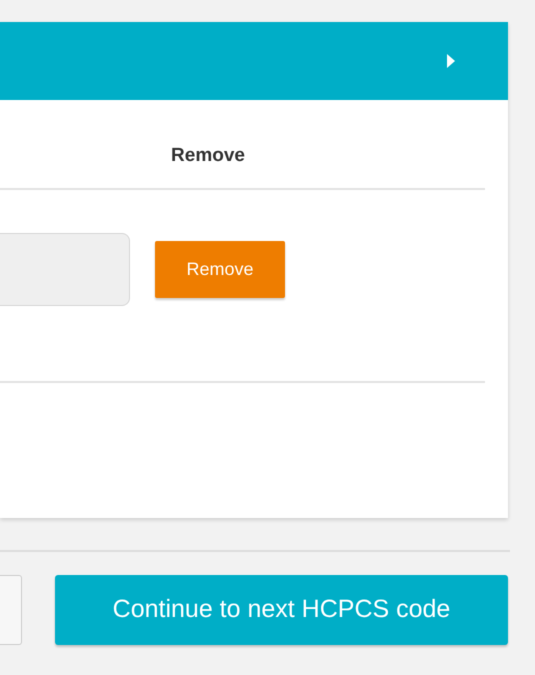 This screenshot has width=535, height=675. I want to click on secondary-button, so click(11, 610).